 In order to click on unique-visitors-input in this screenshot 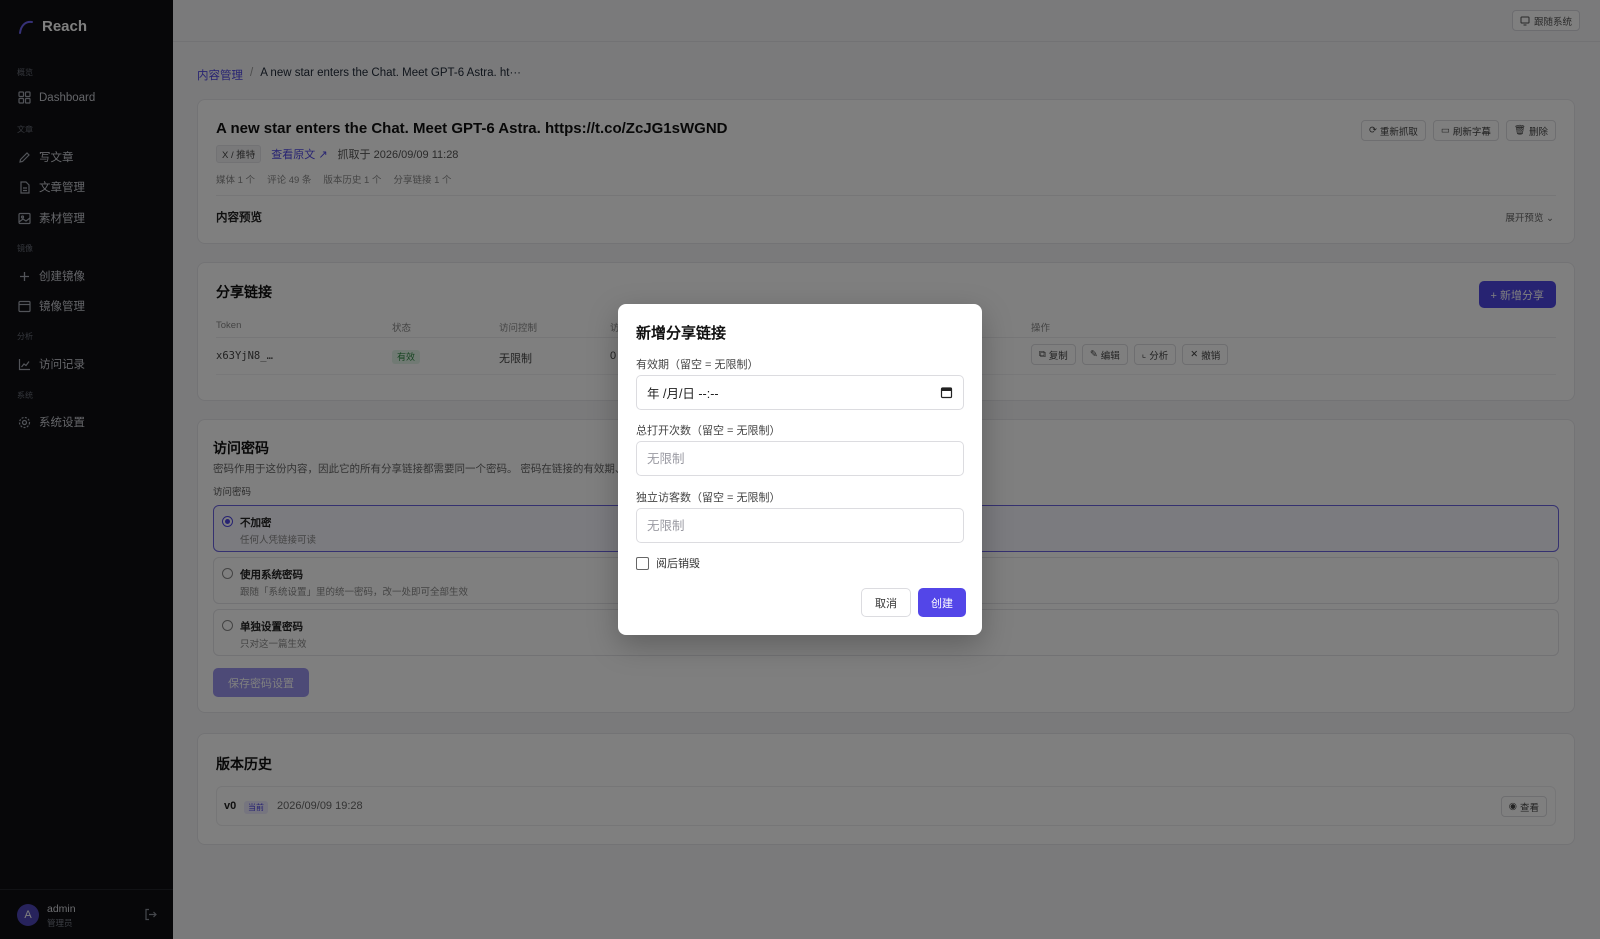, I will do `click(800, 525)`.